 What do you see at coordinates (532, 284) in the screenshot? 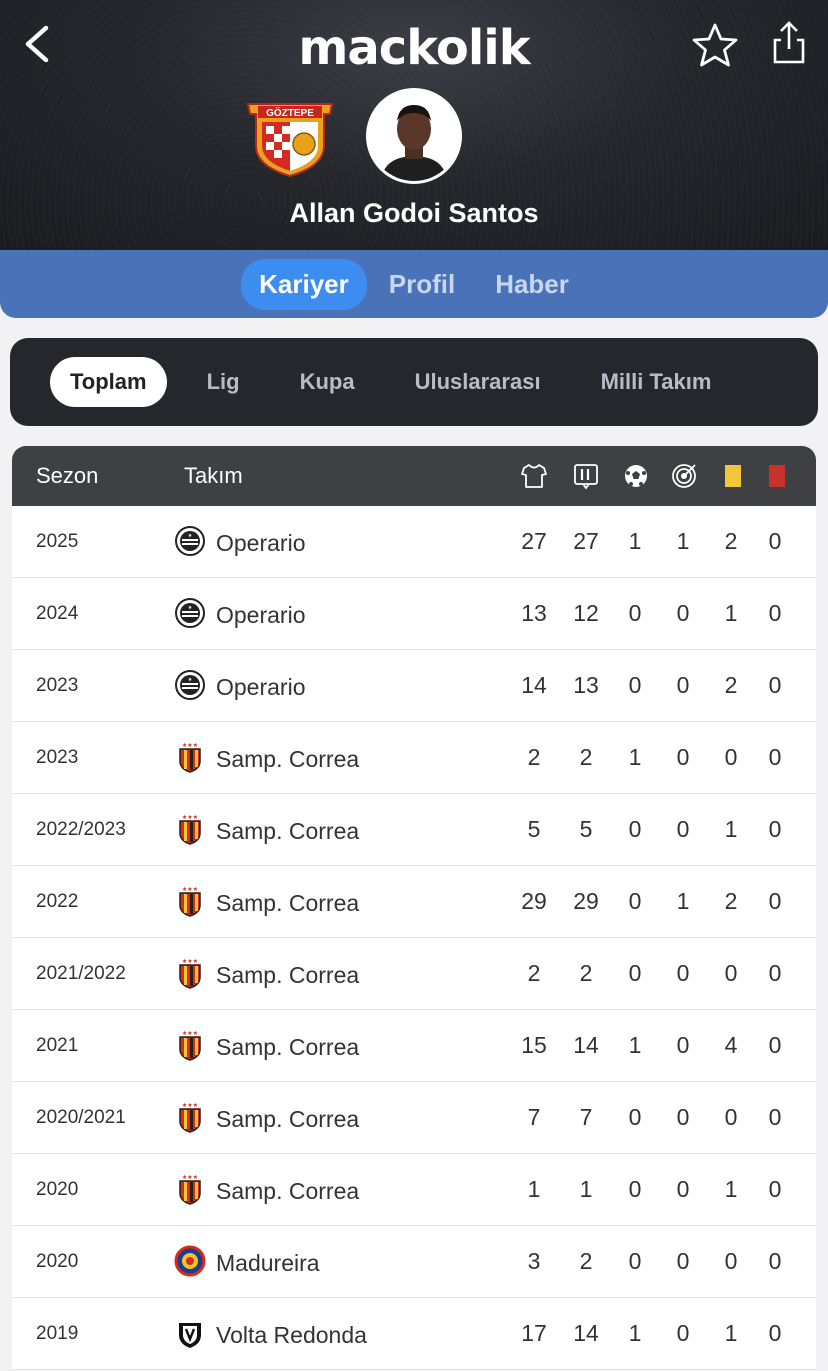
I see `tab-haber: Haber` at bounding box center [532, 284].